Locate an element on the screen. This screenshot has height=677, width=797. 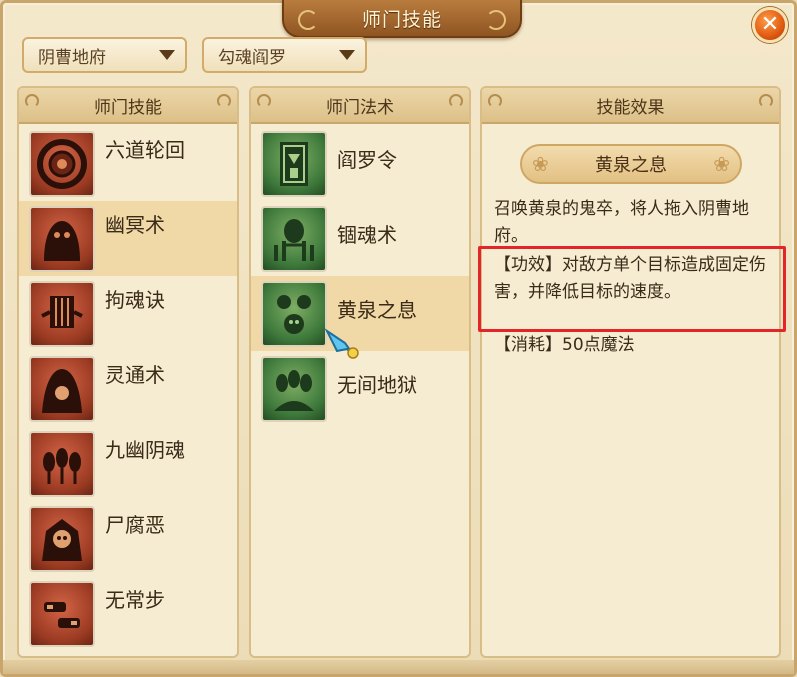
window-title: 师门技能 is located at coordinates (401, 19).